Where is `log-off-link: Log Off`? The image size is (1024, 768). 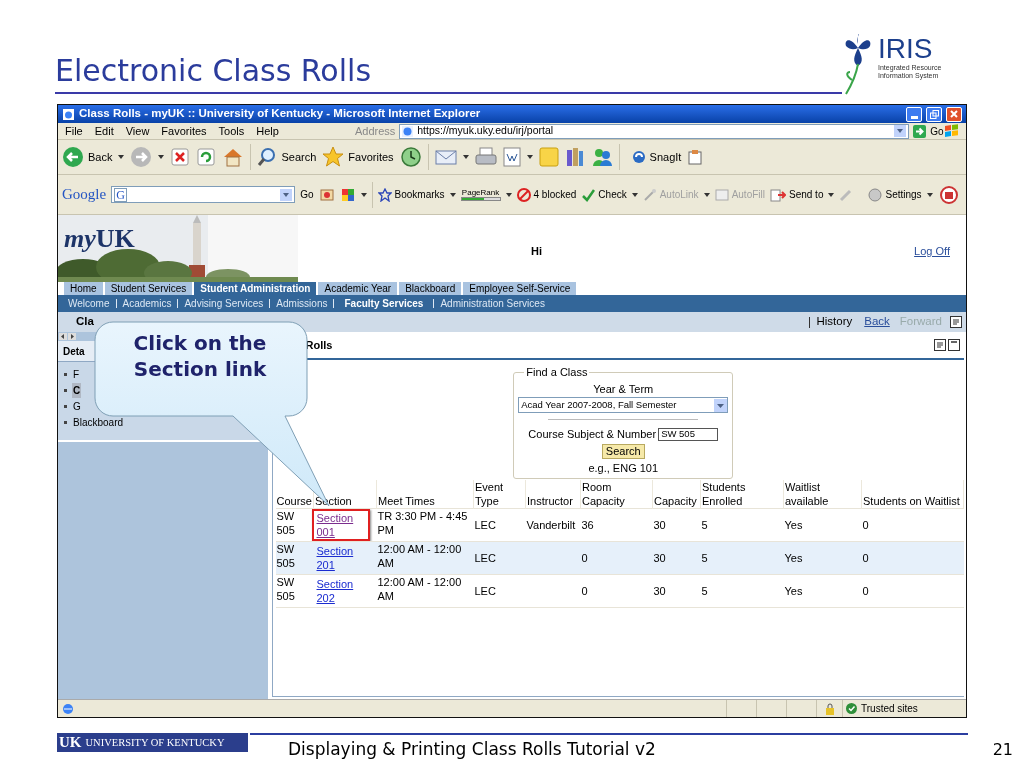
log-off-link: Log Off is located at coordinates (932, 251).